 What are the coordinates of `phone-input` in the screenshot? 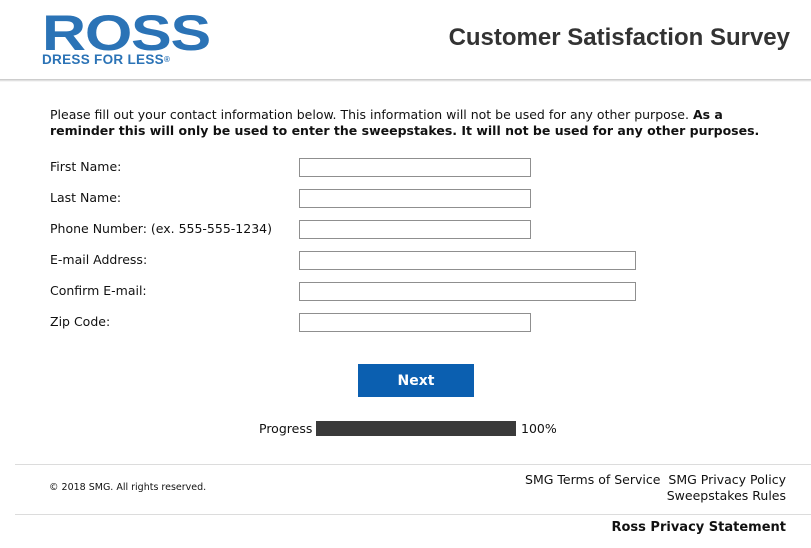 It's located at (415, 229).